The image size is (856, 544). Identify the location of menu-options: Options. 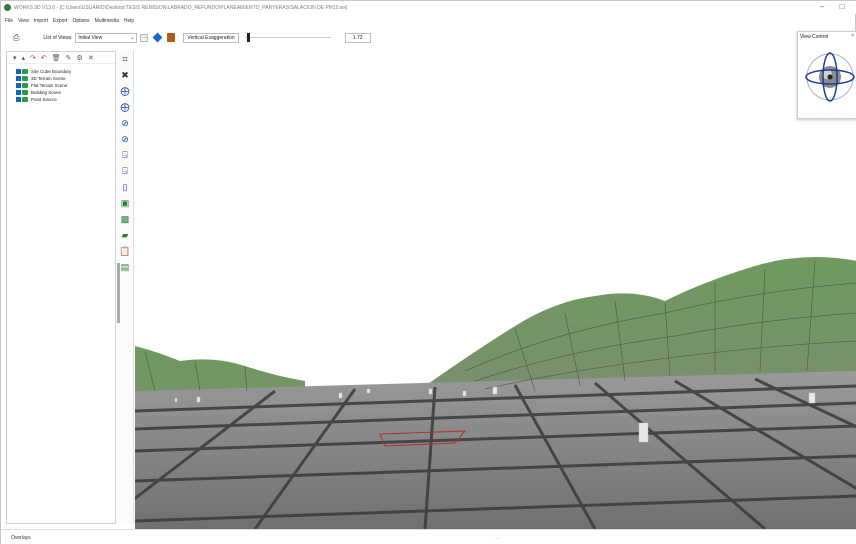
(80, 21).